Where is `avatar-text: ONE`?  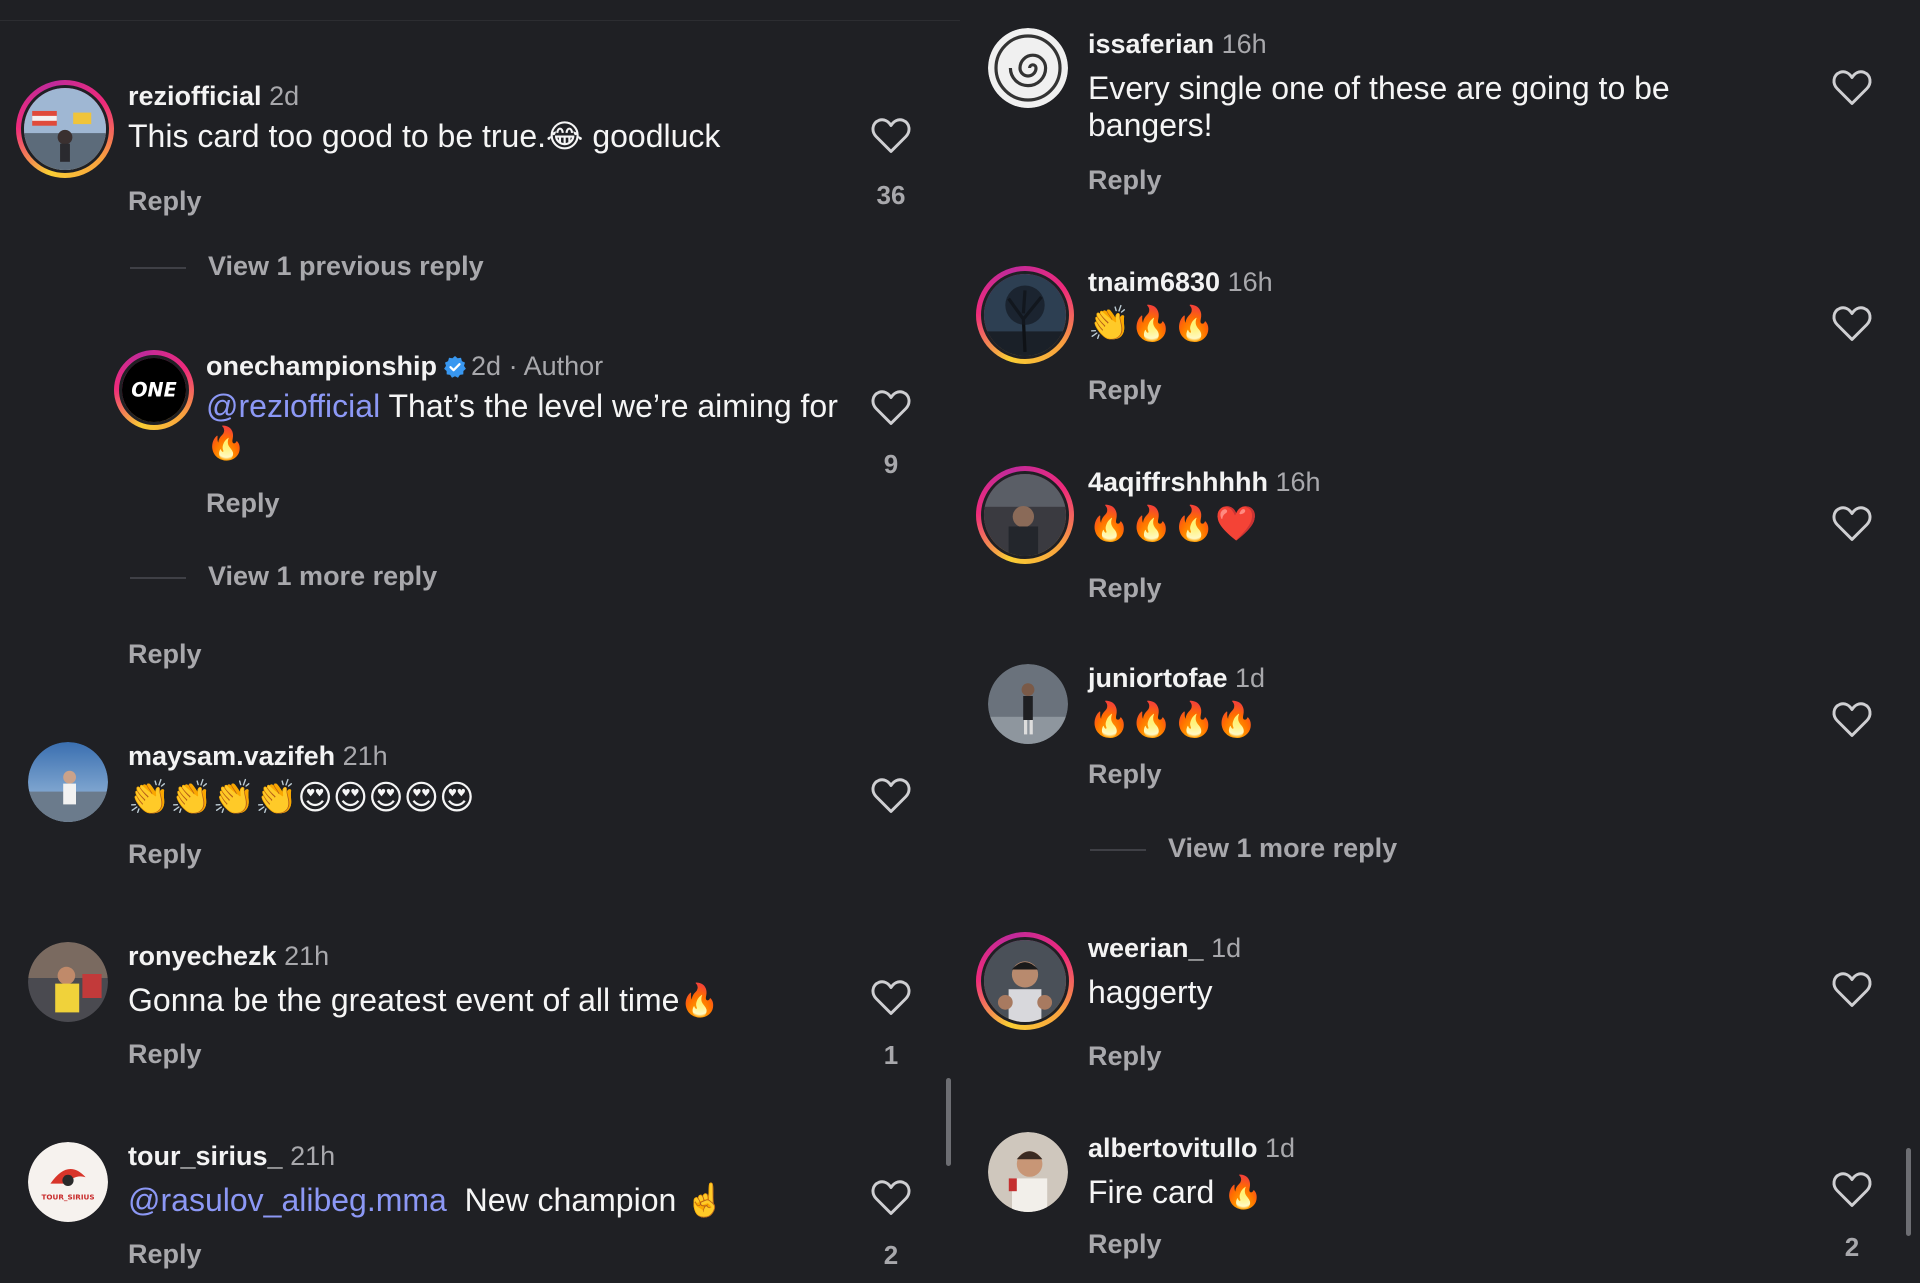 avatar-text: ONE is located at coordinates (153, 389).